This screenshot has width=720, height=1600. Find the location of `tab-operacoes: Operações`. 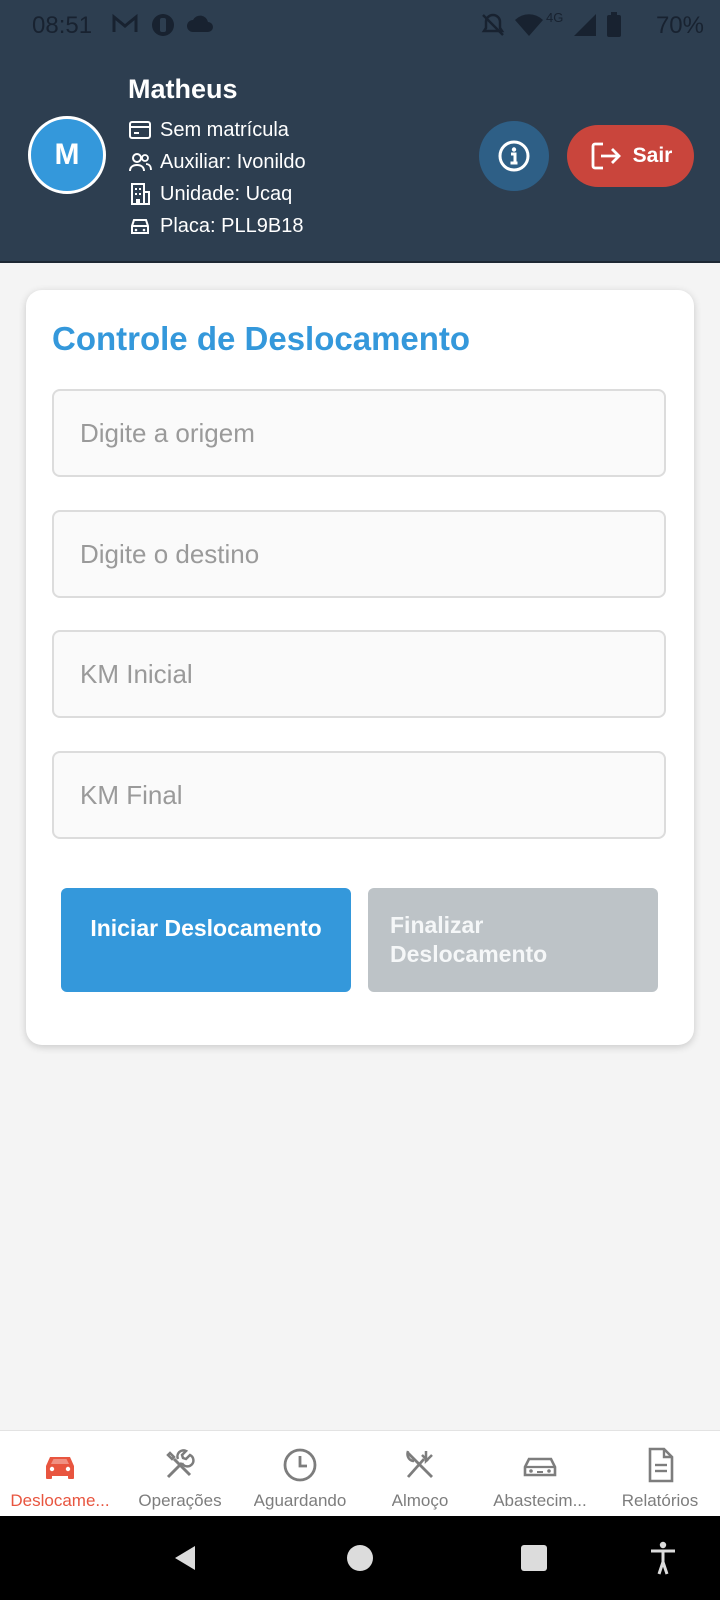

tab-operacoes: Operações is located at coordinates (180, 1473).